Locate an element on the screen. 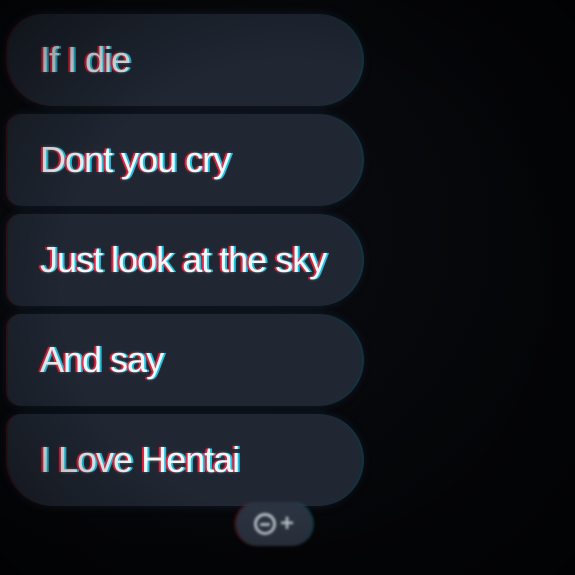 This screenshot has height=575, width=575. plus-icon: + is located at coordinates (286, 523).